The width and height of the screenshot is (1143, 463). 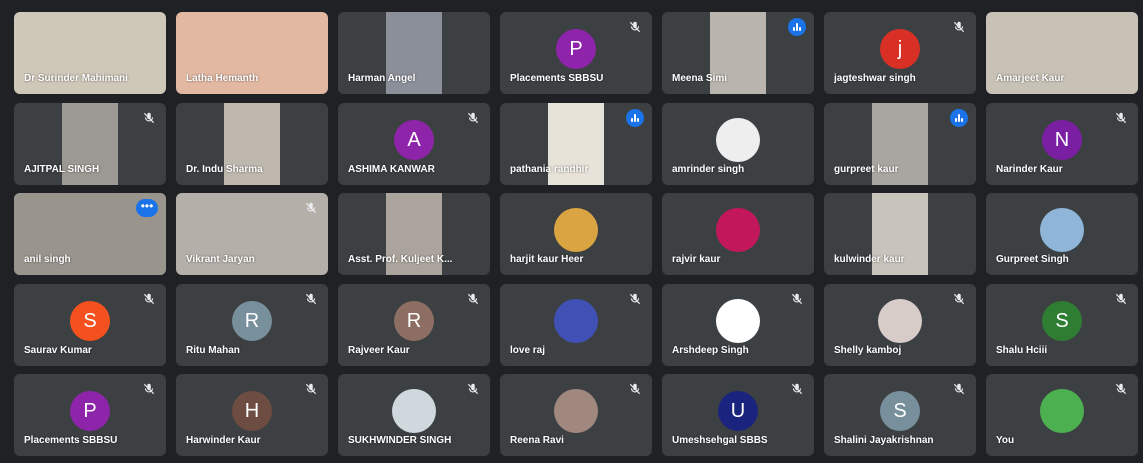 I want to click on participant-name: You, so click(x=1005, y=440).